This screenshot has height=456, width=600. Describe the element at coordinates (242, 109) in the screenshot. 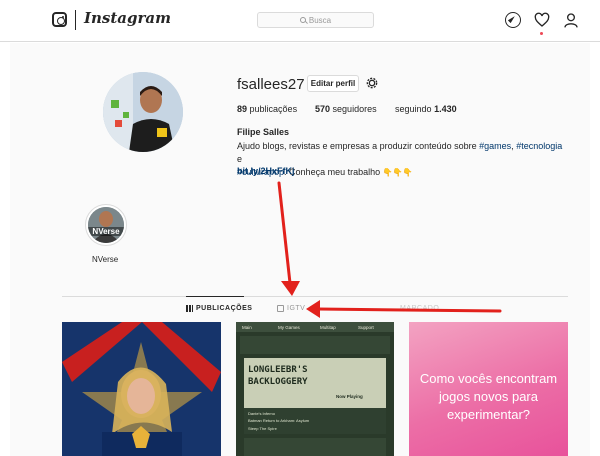

I see `posts-count: 89` at that location.